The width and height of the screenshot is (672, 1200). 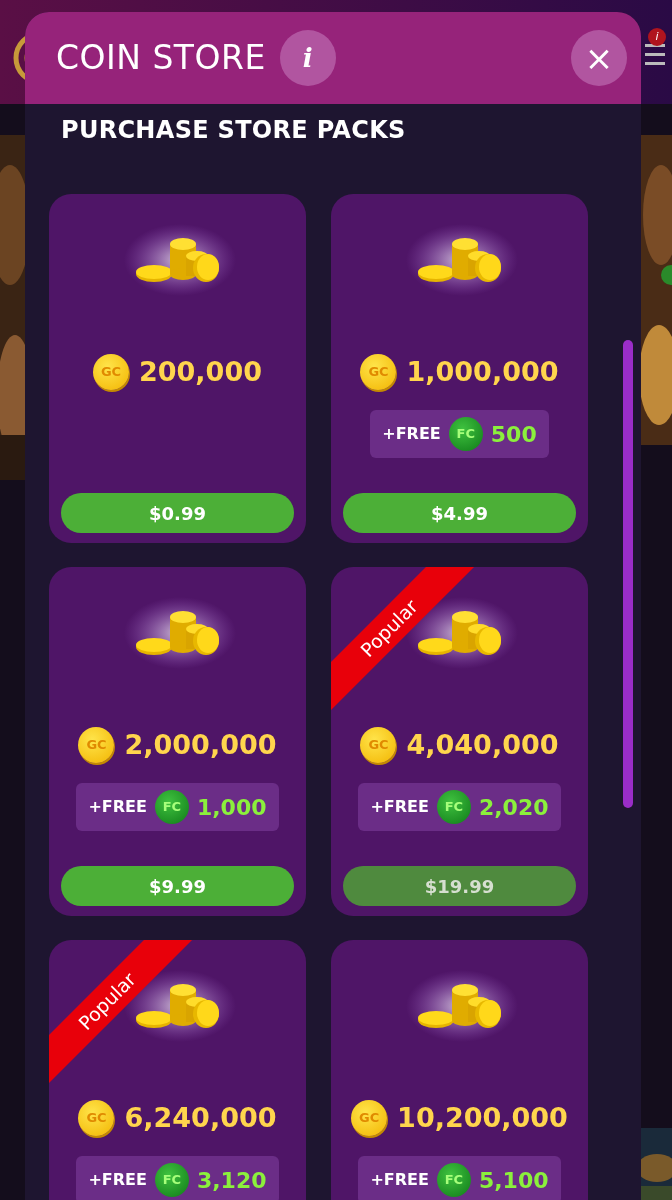 What do you see at coordinates (161, 58) in the screenshot?
I see `dialog-title: COIN STORE` at bounding box center [161, 58].